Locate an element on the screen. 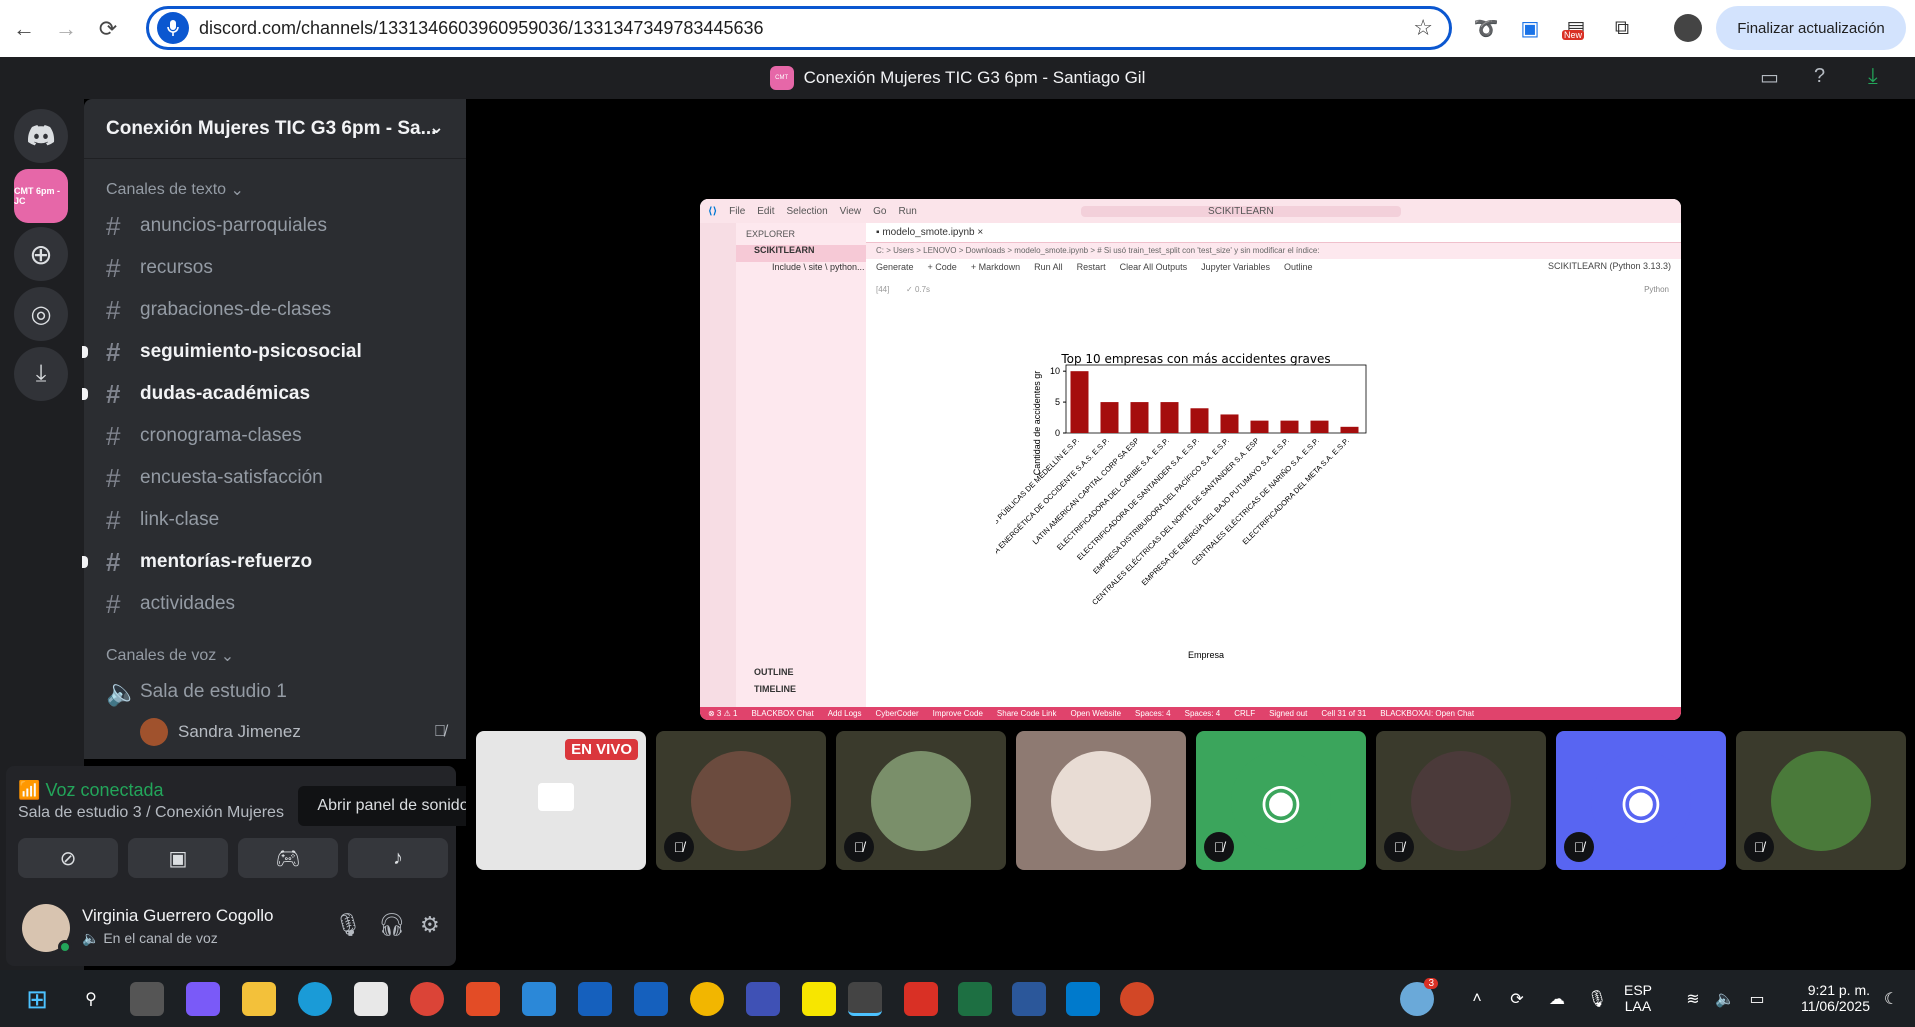 The image size is (1915, 1027). store-icon is located at coordinates (371, 999).